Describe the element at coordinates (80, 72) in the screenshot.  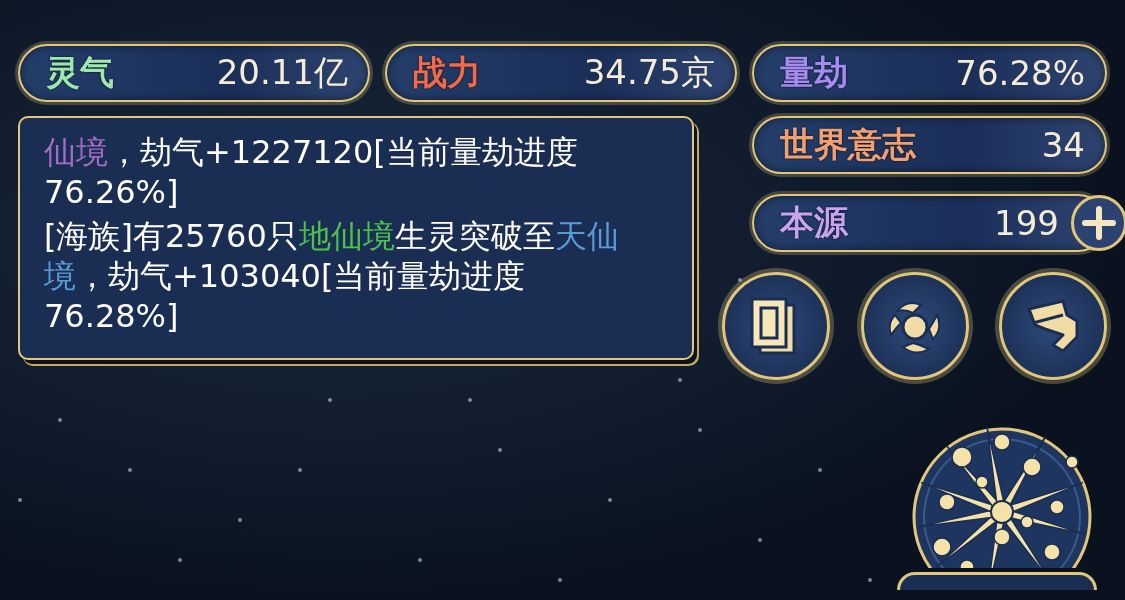
I see `stat-label: 灵气` at that location.